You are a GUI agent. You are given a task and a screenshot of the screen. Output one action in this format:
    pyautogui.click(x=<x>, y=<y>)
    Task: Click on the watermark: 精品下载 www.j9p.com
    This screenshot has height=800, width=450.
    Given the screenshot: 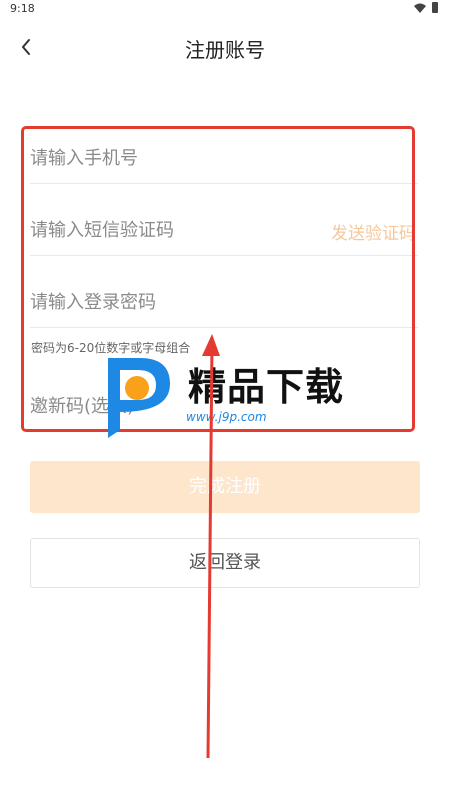 What is the action you would take?
    pyautogui.click(x=230, y=400)
    